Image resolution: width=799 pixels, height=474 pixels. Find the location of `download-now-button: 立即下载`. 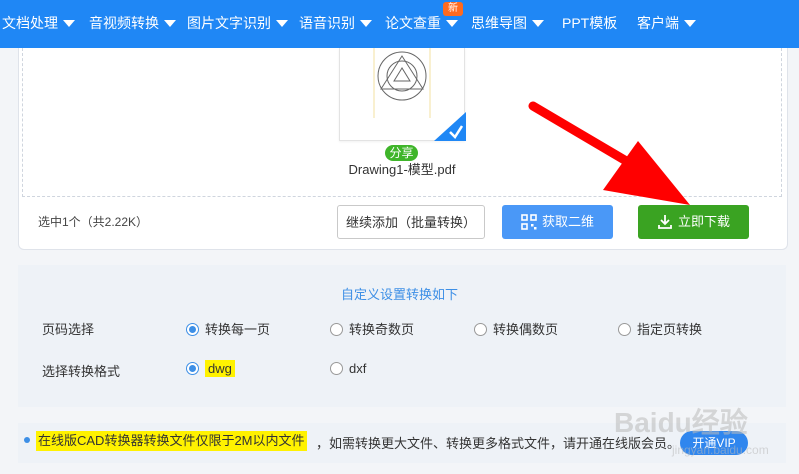

download-now-button: 立即下载 is located at coordinates (693, 222).